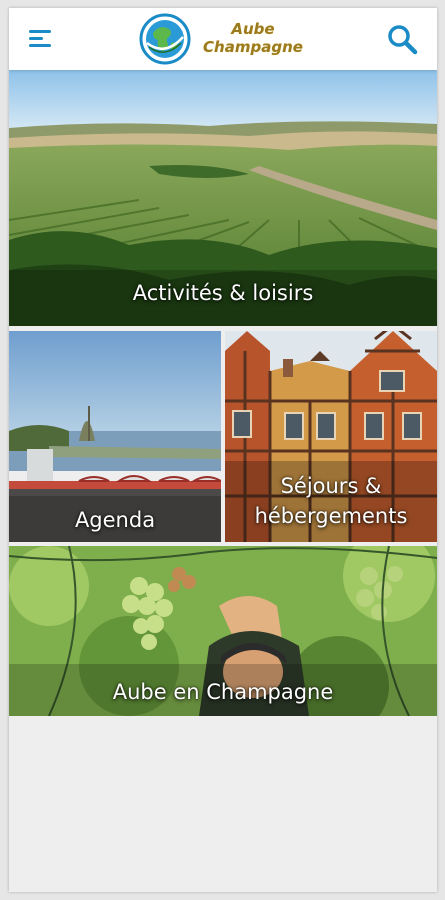 This screenshot has height=900, width=445. I want to click on app-header: Aube Champagne, so click(223, 39).